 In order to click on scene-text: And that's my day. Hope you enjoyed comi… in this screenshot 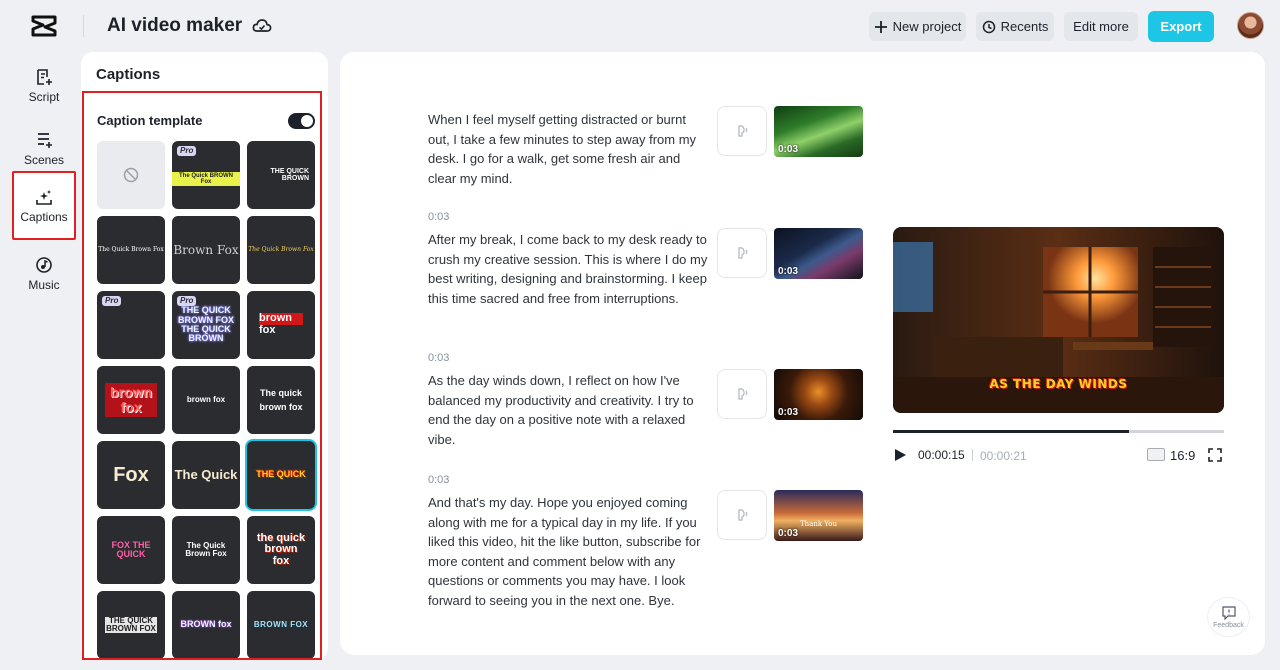, I will do `click(568, 551)`.